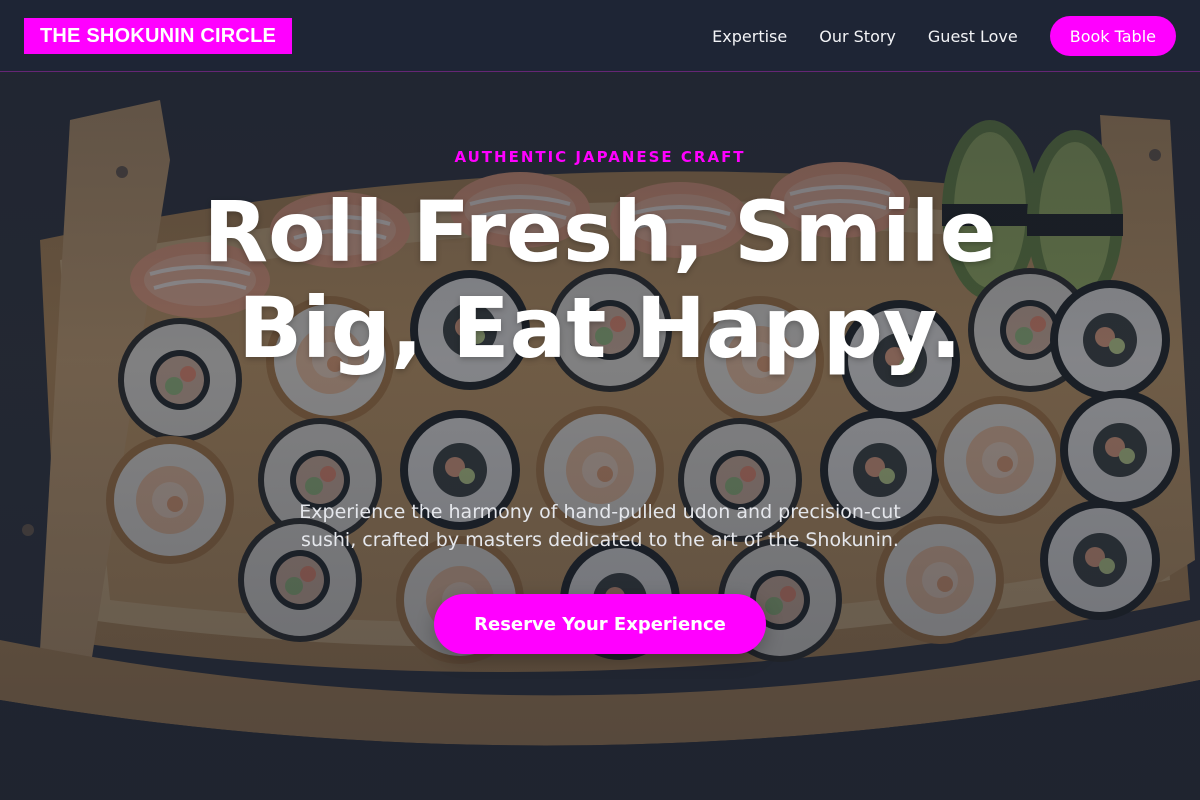  I want to click on hero-eyebrow: AUTHENTIC JAPANESE CRAFT, so click(600, 157).